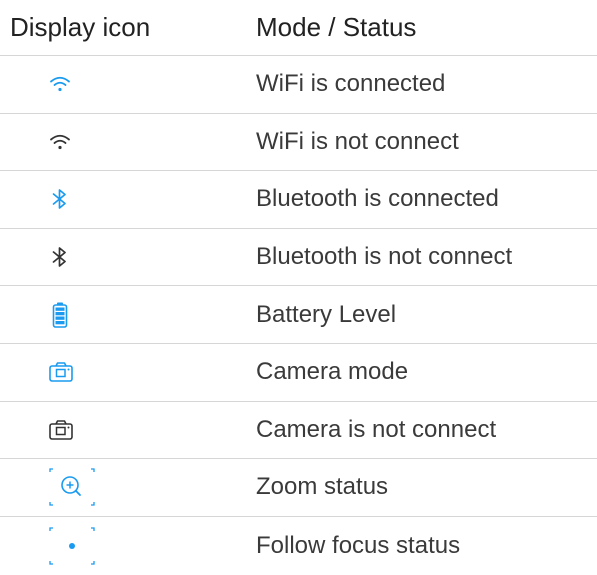 Image resolution: width=597 pixels, height=575 pixels. I want to click on table-row: Bluetooth is not connect, so click(298, 258).